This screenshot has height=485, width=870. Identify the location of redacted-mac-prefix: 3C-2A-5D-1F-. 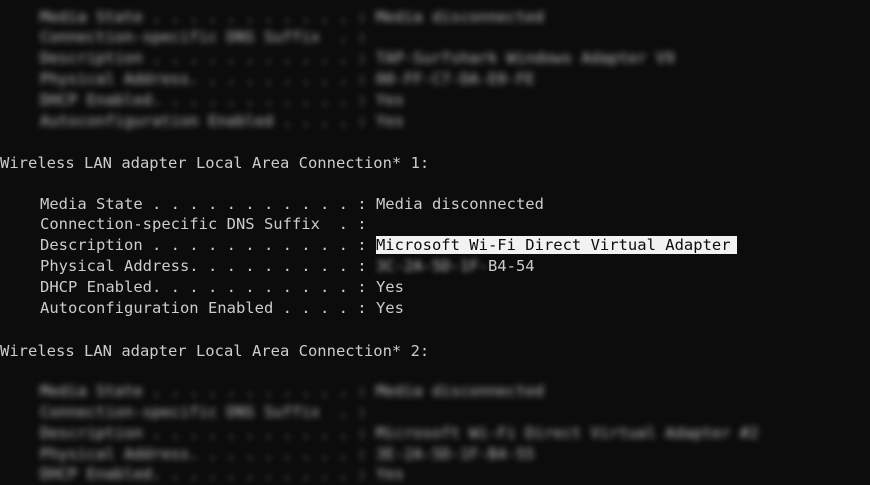
(431, 266).